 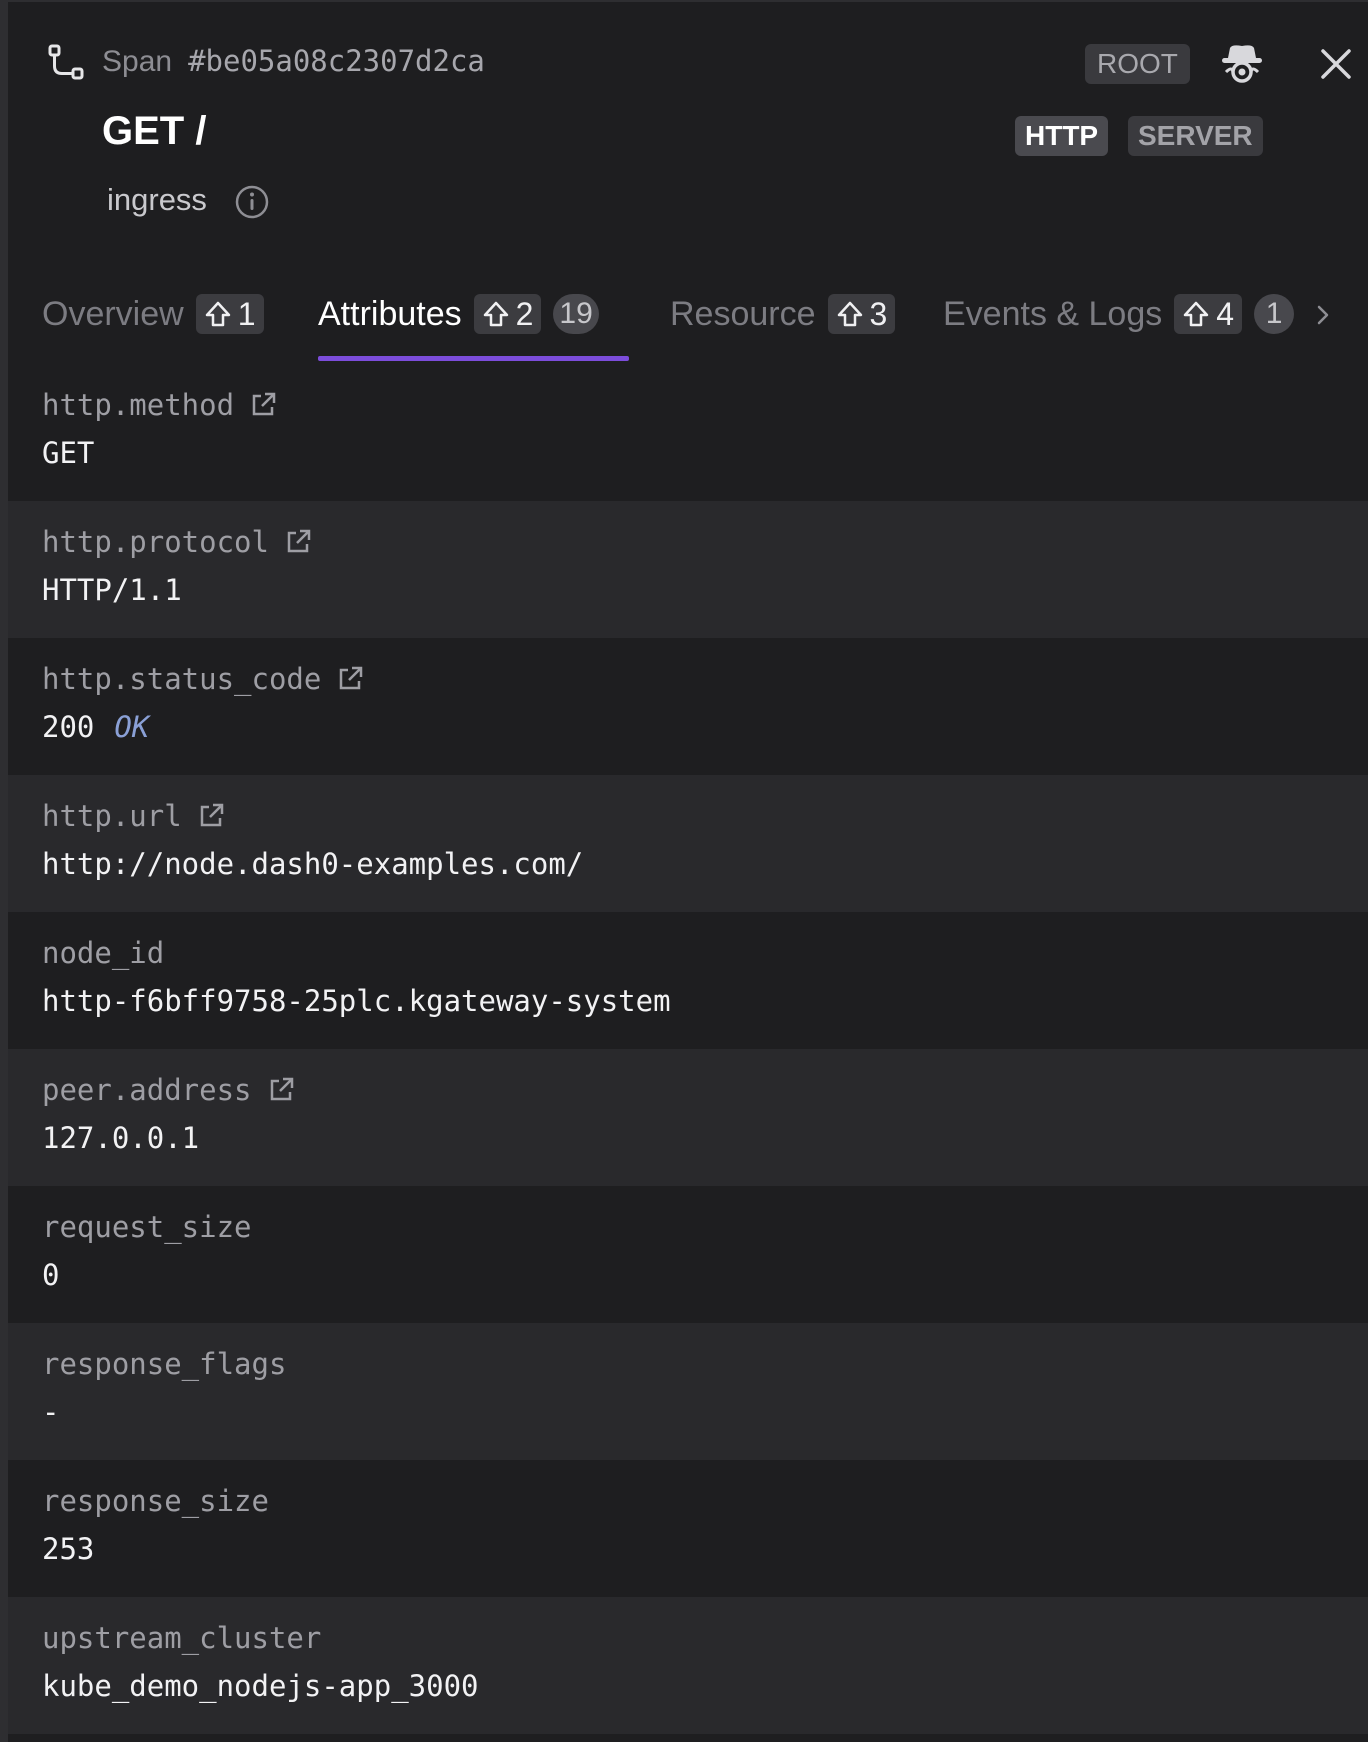 I want to click on tab-resource: Resource 3, so click(x=783, y=314).